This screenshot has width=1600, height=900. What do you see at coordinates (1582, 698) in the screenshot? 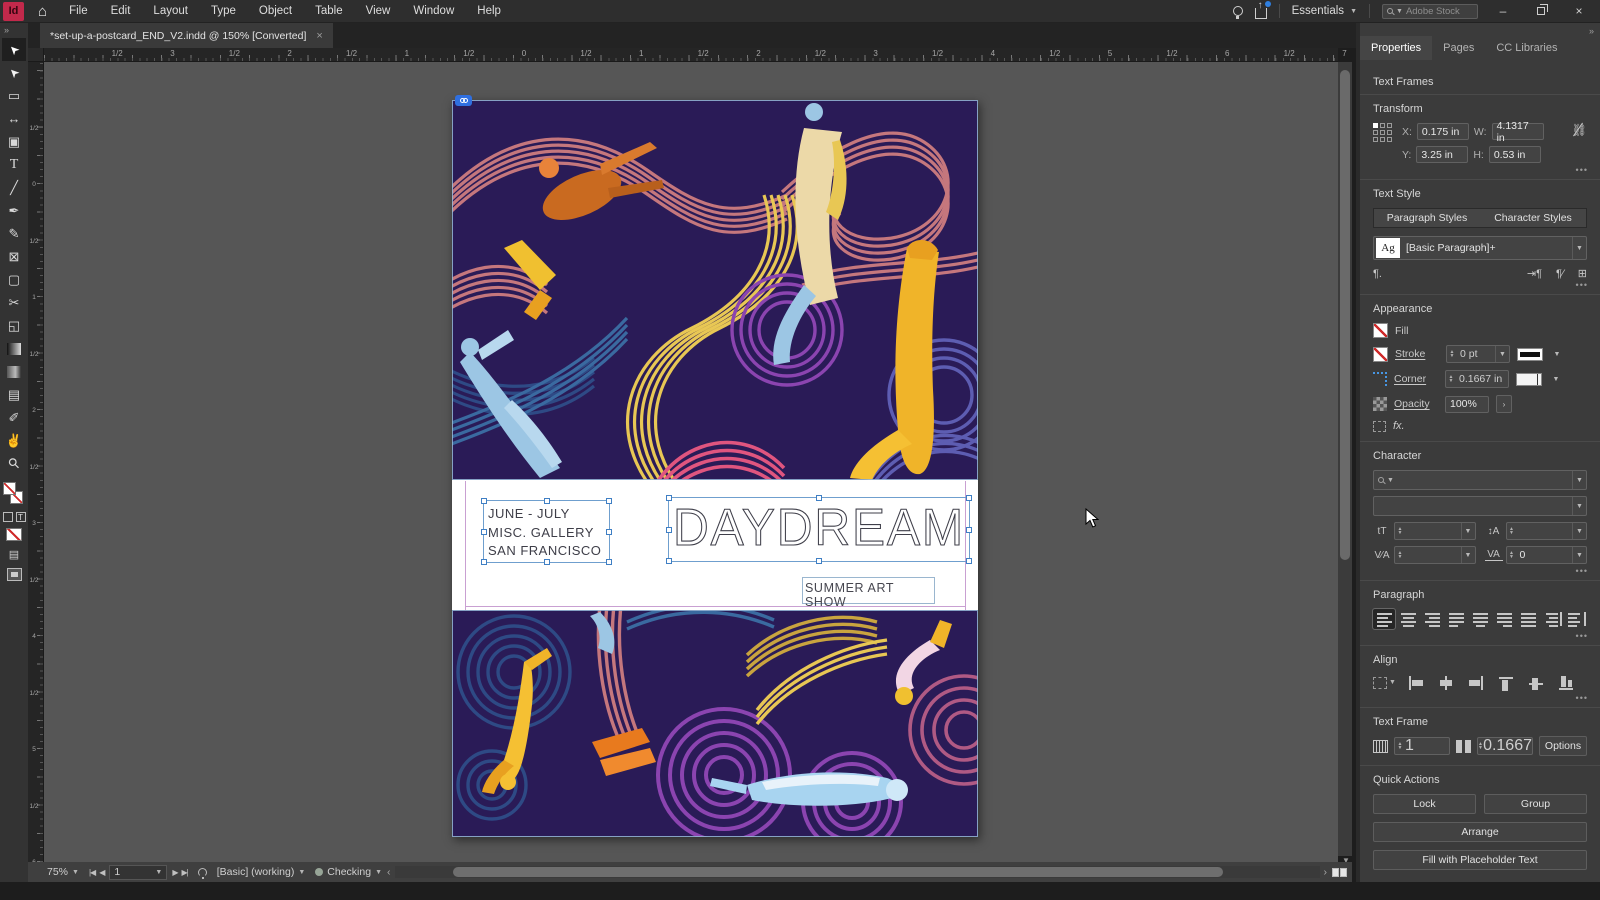
I see `align-more-options: •••` at bounding box center [1582, 698].